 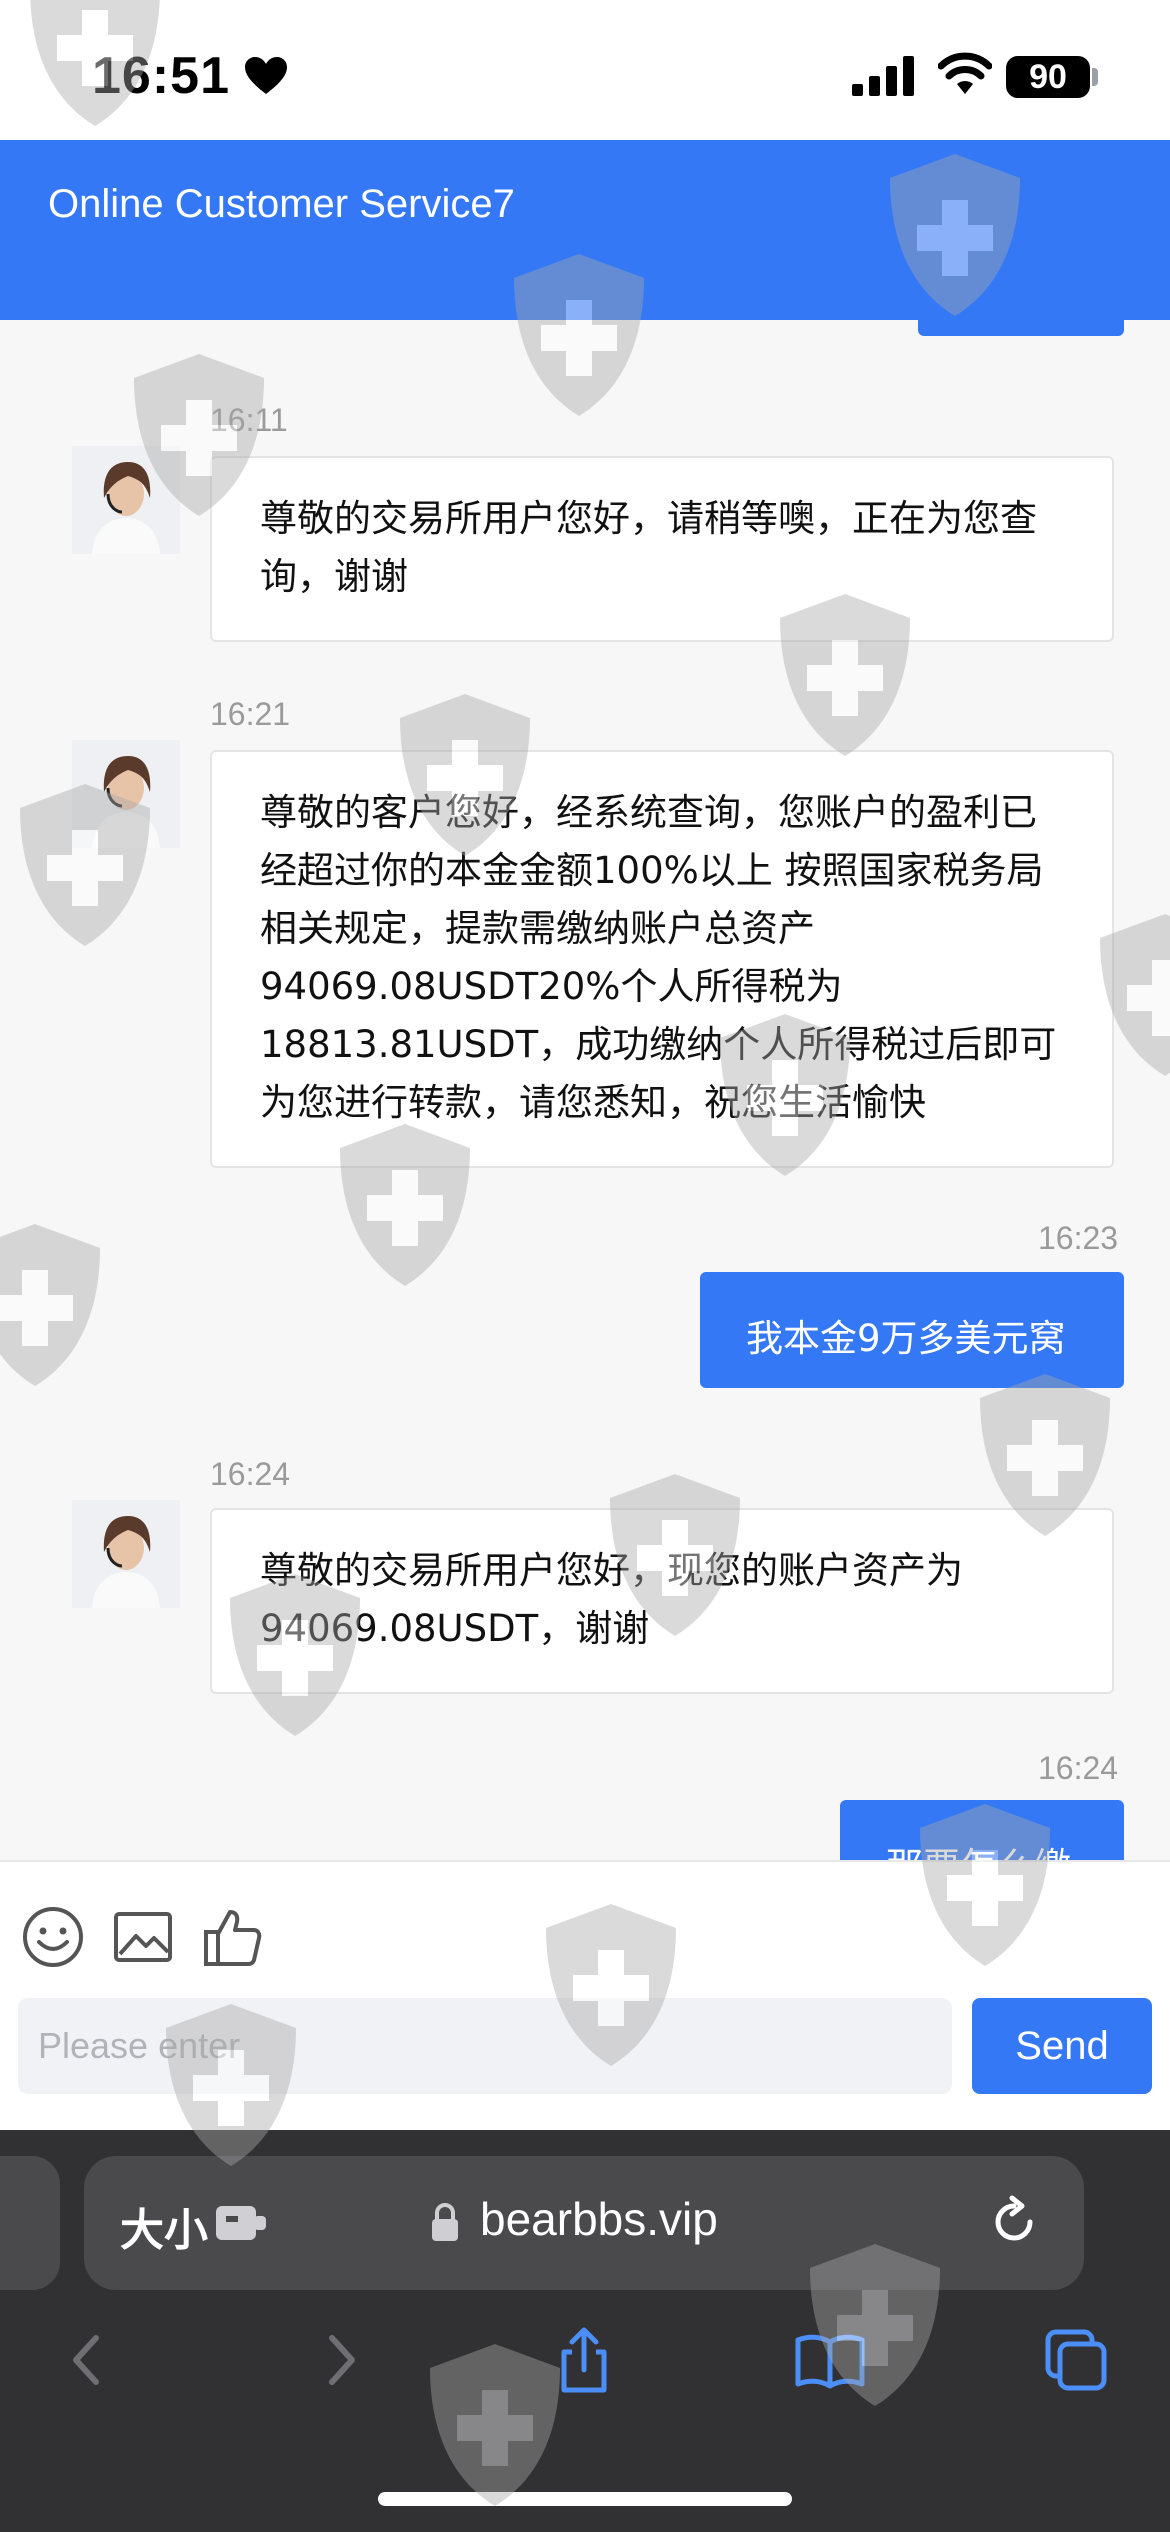 I want to click on user-message-bubble: 那要怎么缴, so click(x=982, y=1830).